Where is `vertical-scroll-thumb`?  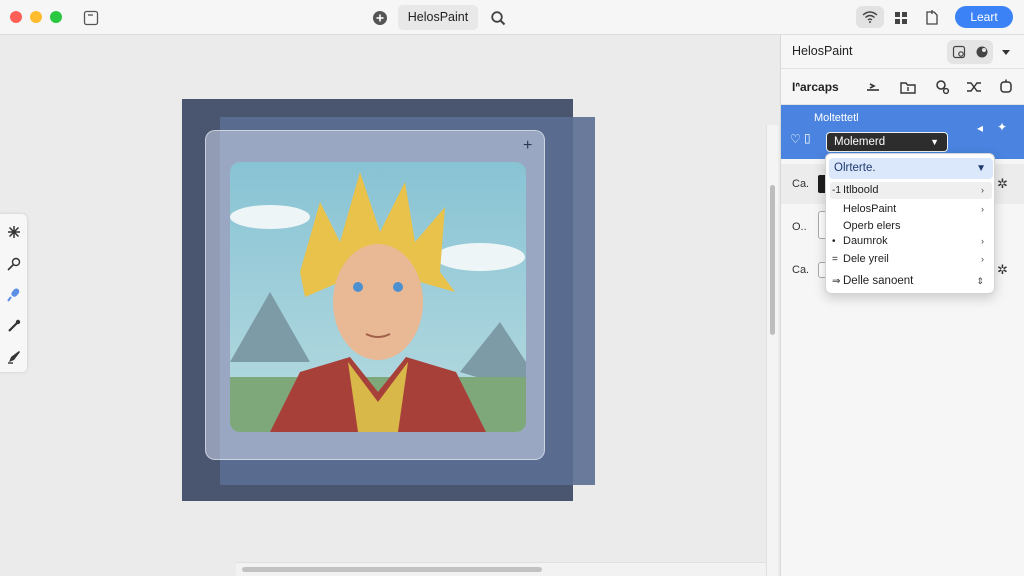 vertical-scroll-thumb is located at coordinates (772, 260).